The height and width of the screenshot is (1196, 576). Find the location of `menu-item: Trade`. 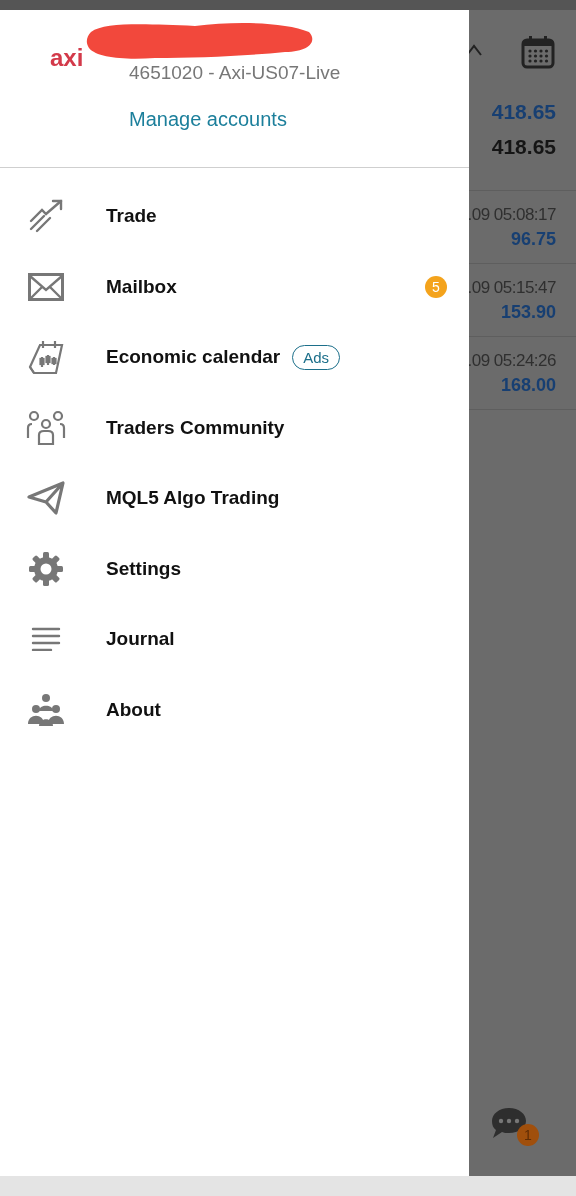

menu-item: Trade is located at coordinates (234, 216).